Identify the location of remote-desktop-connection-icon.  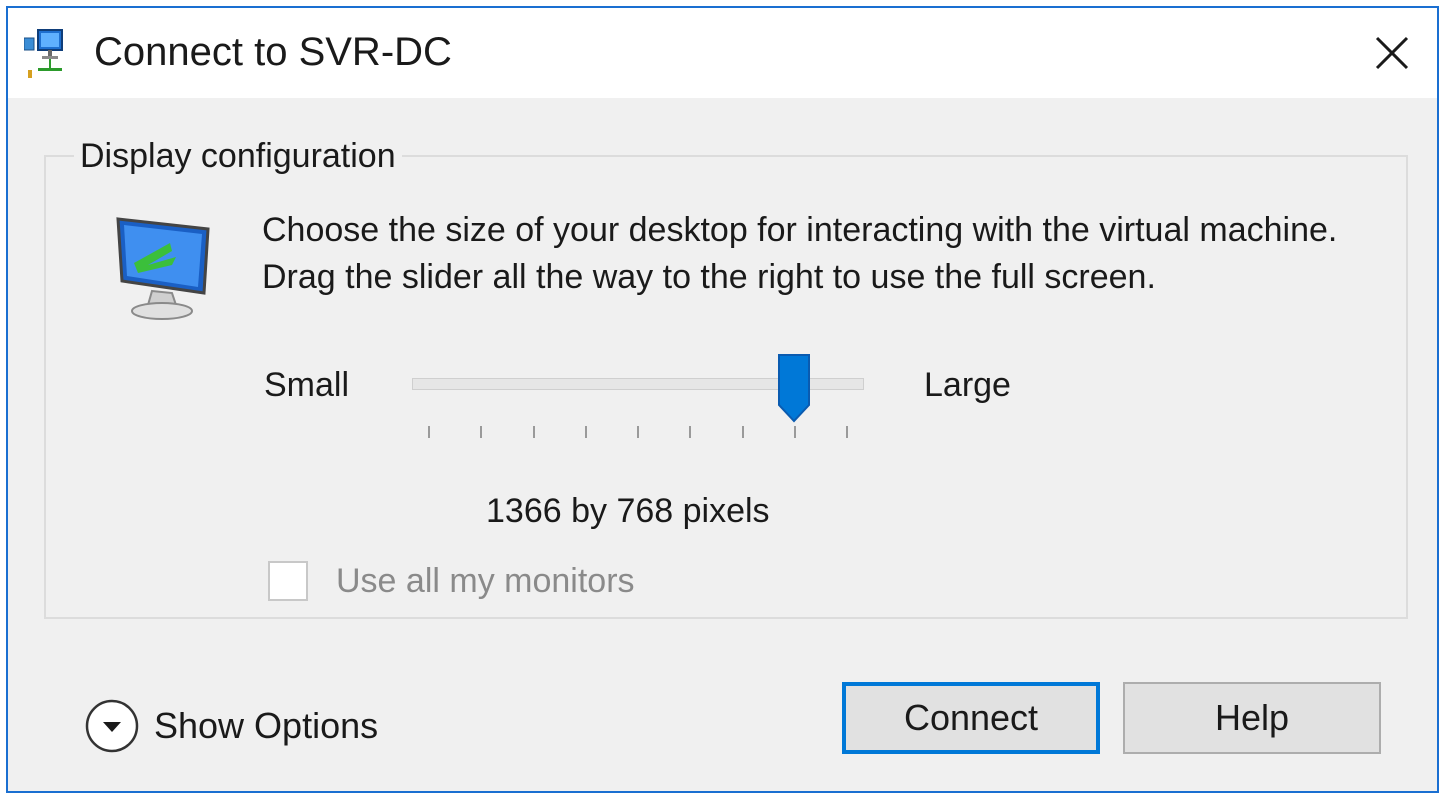
(46, 54).